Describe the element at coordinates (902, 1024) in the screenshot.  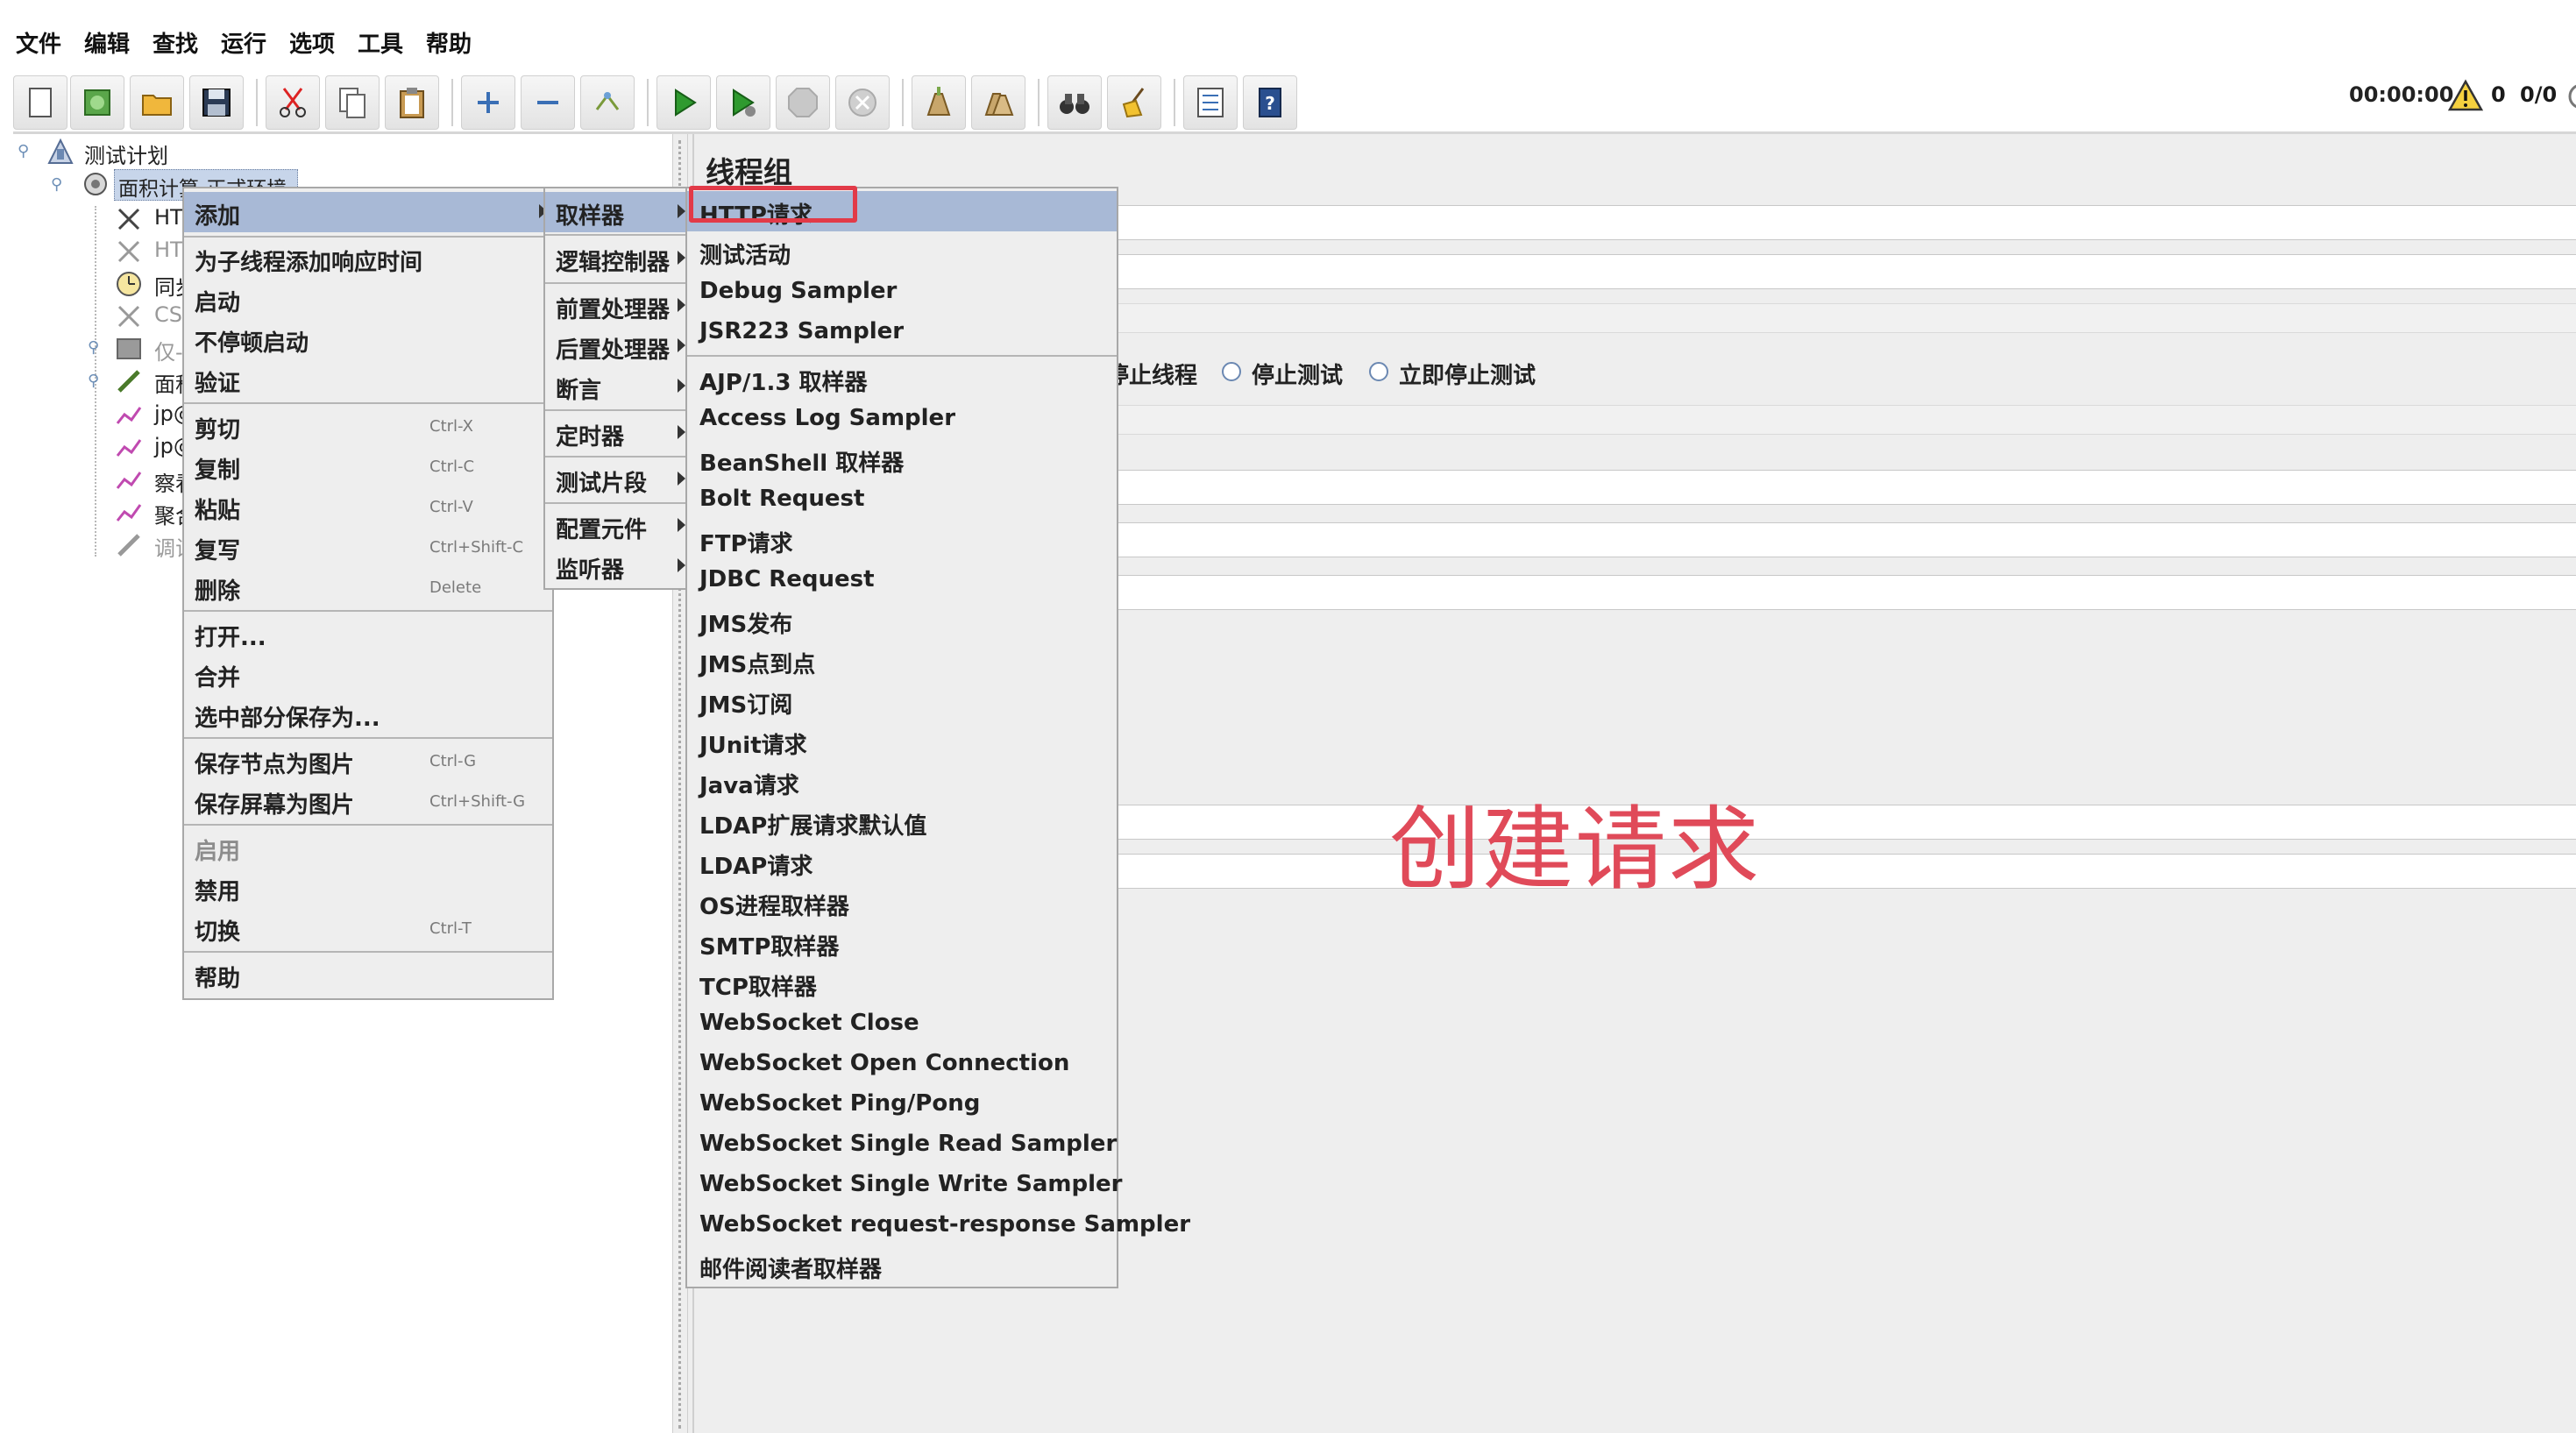
I see `sampler-ws-close: WebSocket Close` at that location.